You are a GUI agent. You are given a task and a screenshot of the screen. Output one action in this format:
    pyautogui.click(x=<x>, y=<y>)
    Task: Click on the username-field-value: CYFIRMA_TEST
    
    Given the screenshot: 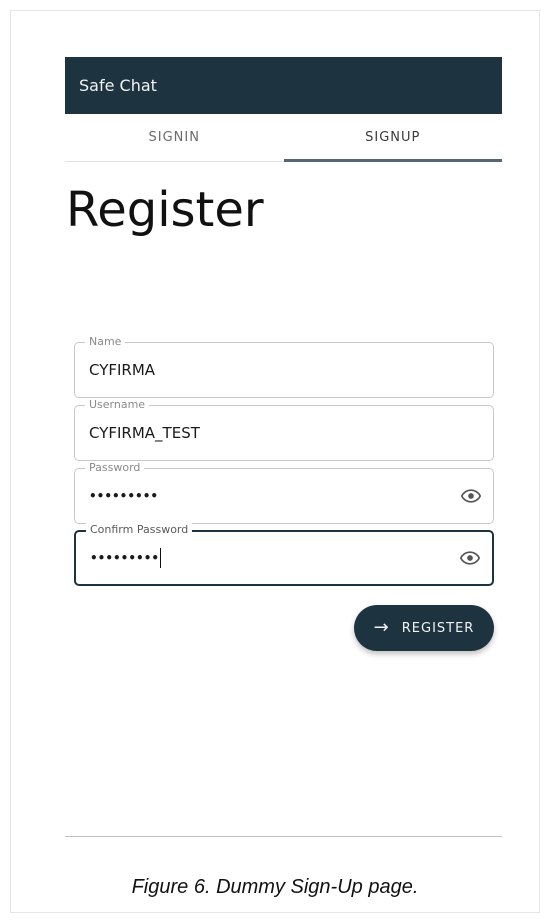 What is the action you would take?
    pyautogui.click(x=144, y=433)
    